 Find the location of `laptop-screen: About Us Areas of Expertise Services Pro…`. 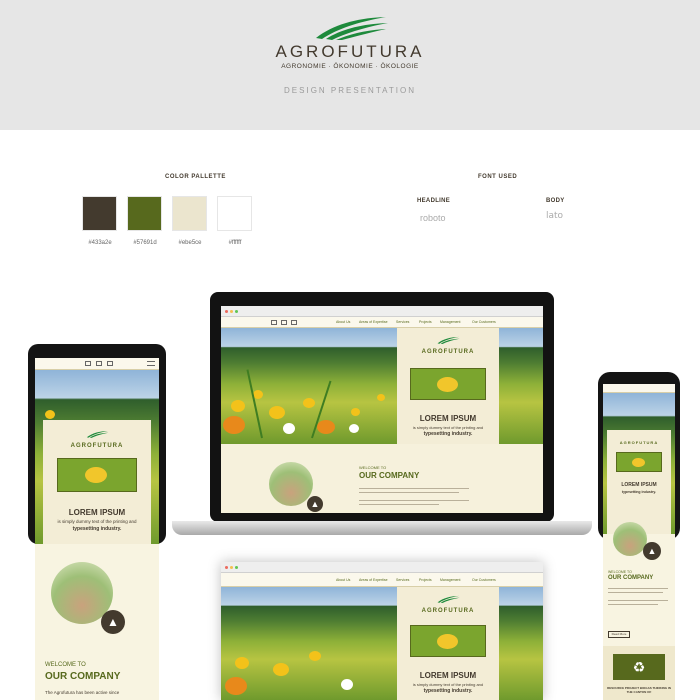

laptop-screen: About Us Areas of Expertise Services Pro… is located at coordinates (382, 409).